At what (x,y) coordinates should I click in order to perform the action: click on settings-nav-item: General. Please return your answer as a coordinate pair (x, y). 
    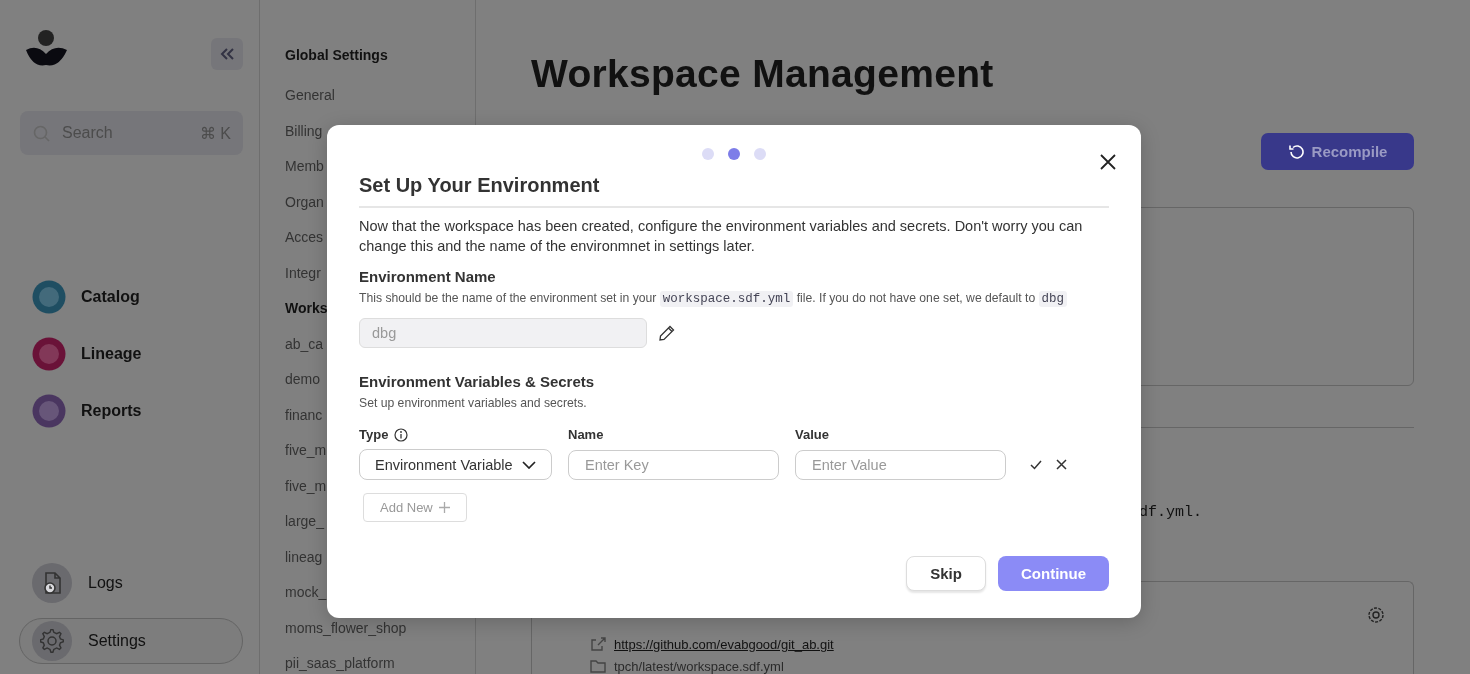
    Looking at the image, I should click on (310, 95).